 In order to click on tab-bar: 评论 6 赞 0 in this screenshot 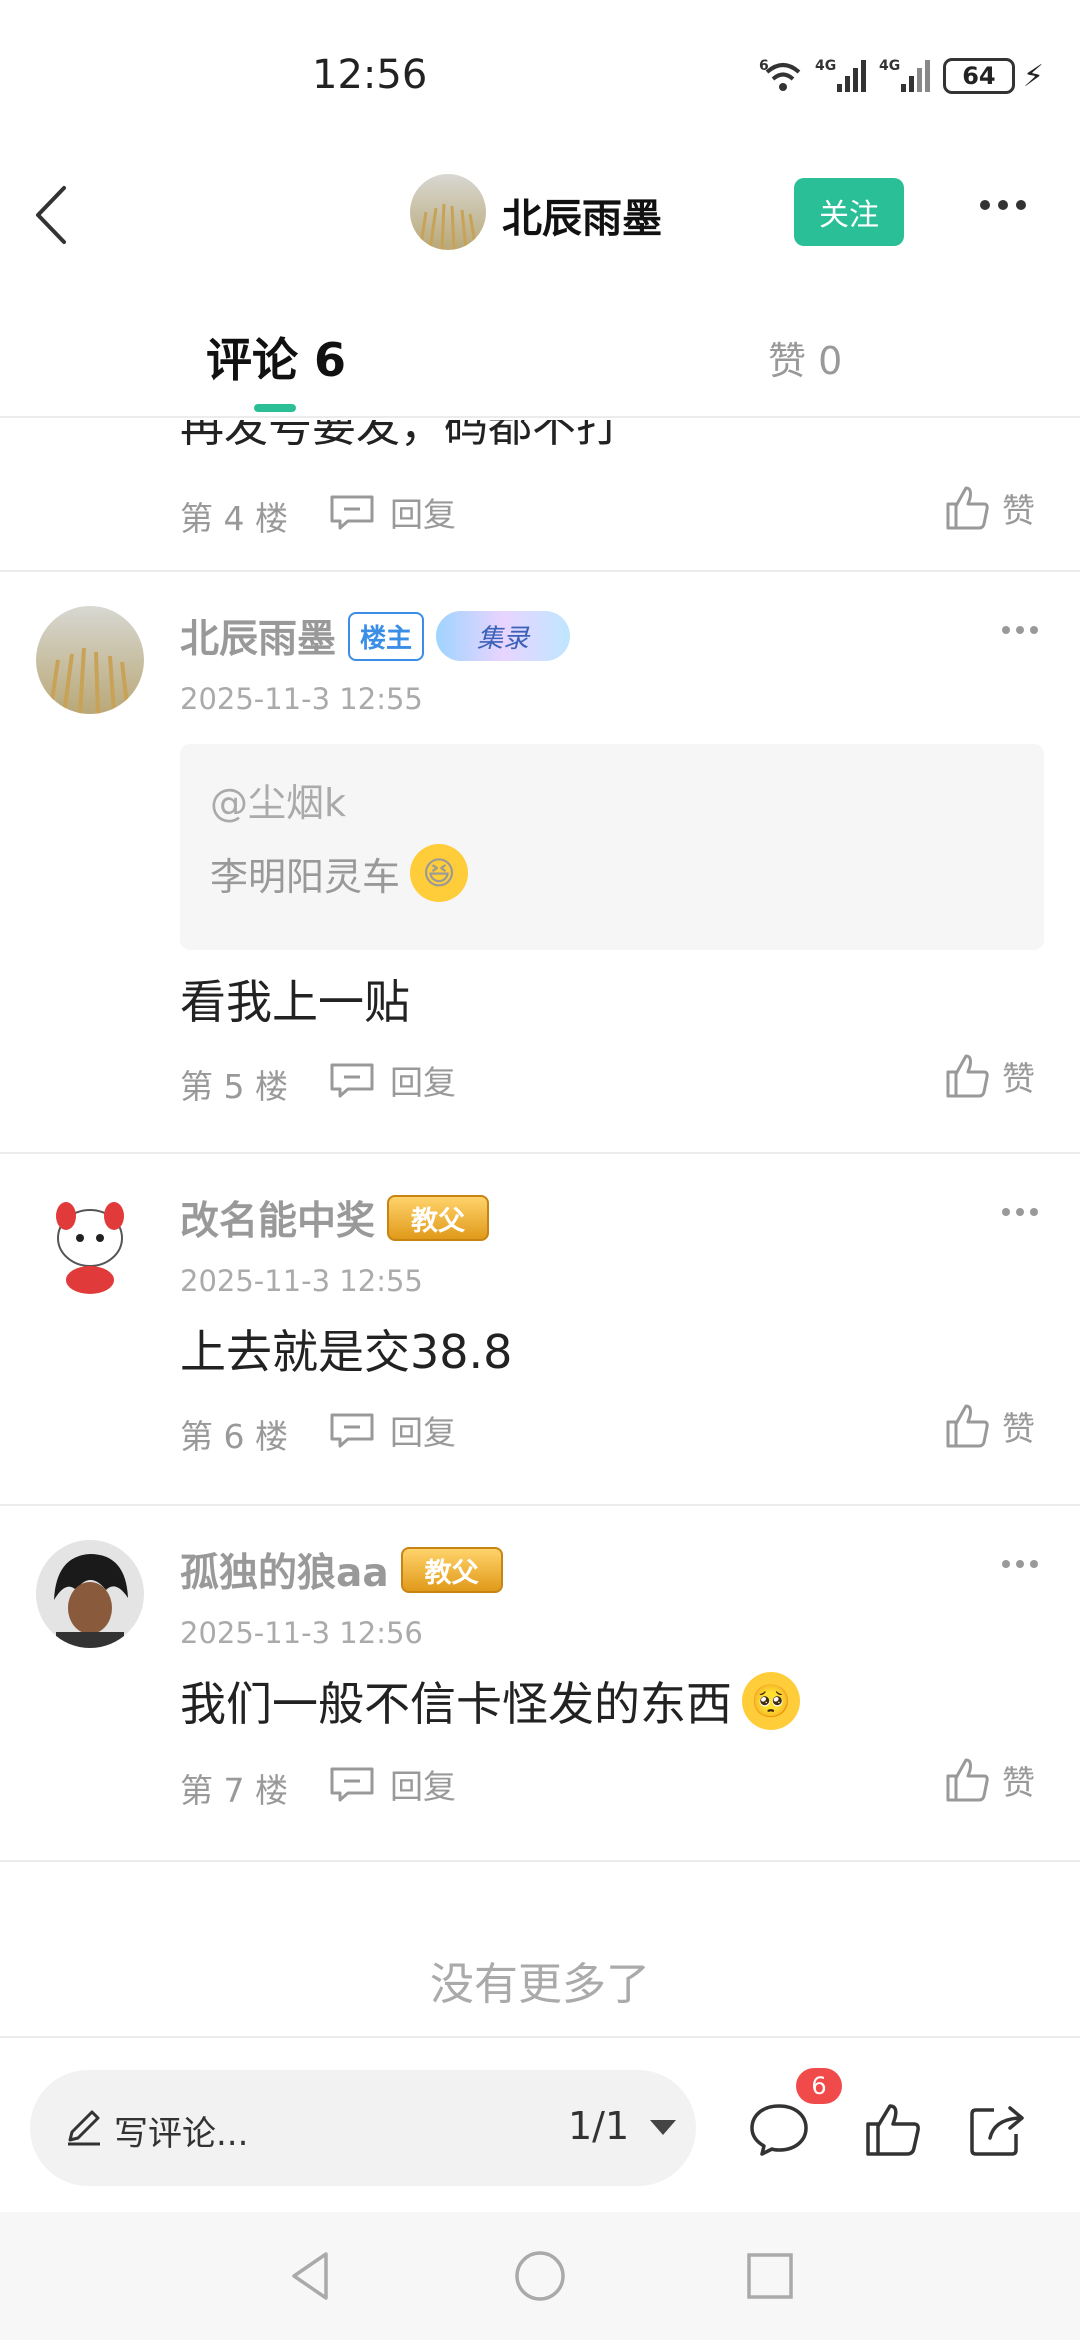, I will do `click(540, 359)`.